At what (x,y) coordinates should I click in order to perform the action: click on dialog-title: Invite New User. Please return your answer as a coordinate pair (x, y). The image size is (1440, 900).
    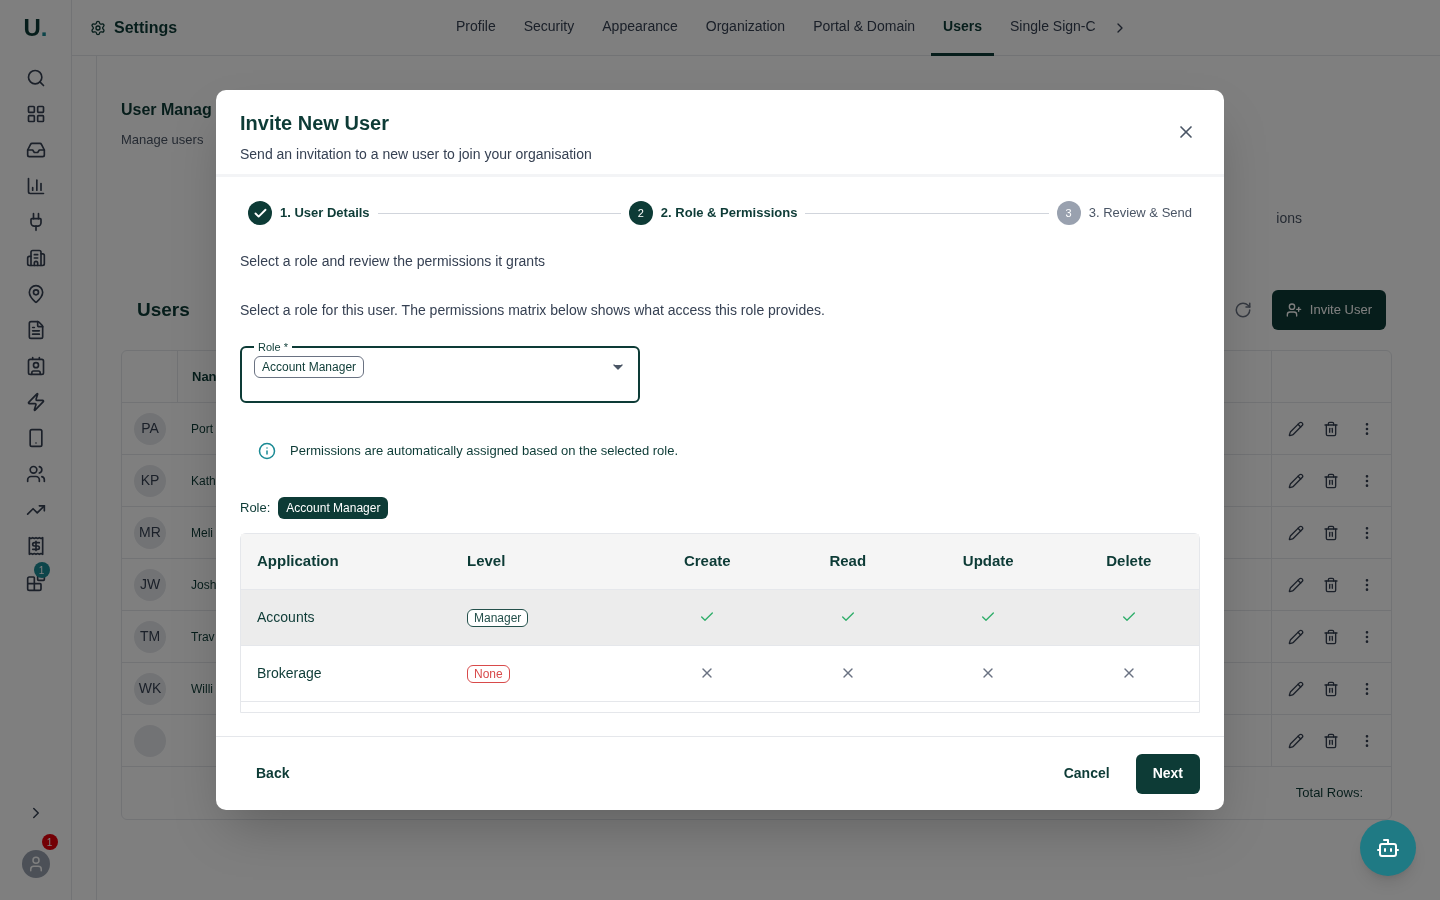
    Looking at the image, I should click on (315, 123).